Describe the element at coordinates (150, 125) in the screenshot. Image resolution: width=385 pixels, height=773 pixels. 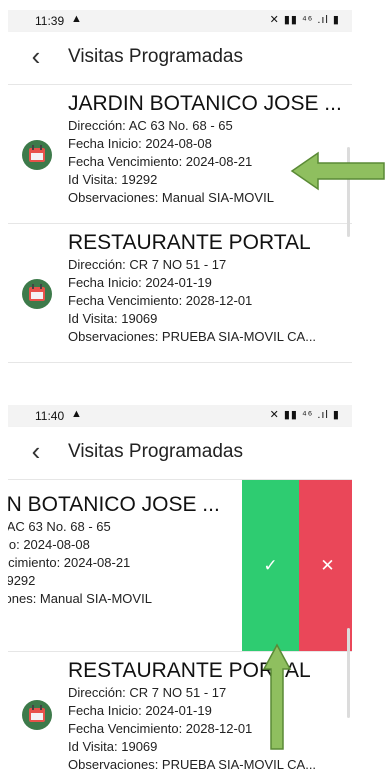
I see `visit-address: Dirección: AC 63 No. 68 - 65` at that location.